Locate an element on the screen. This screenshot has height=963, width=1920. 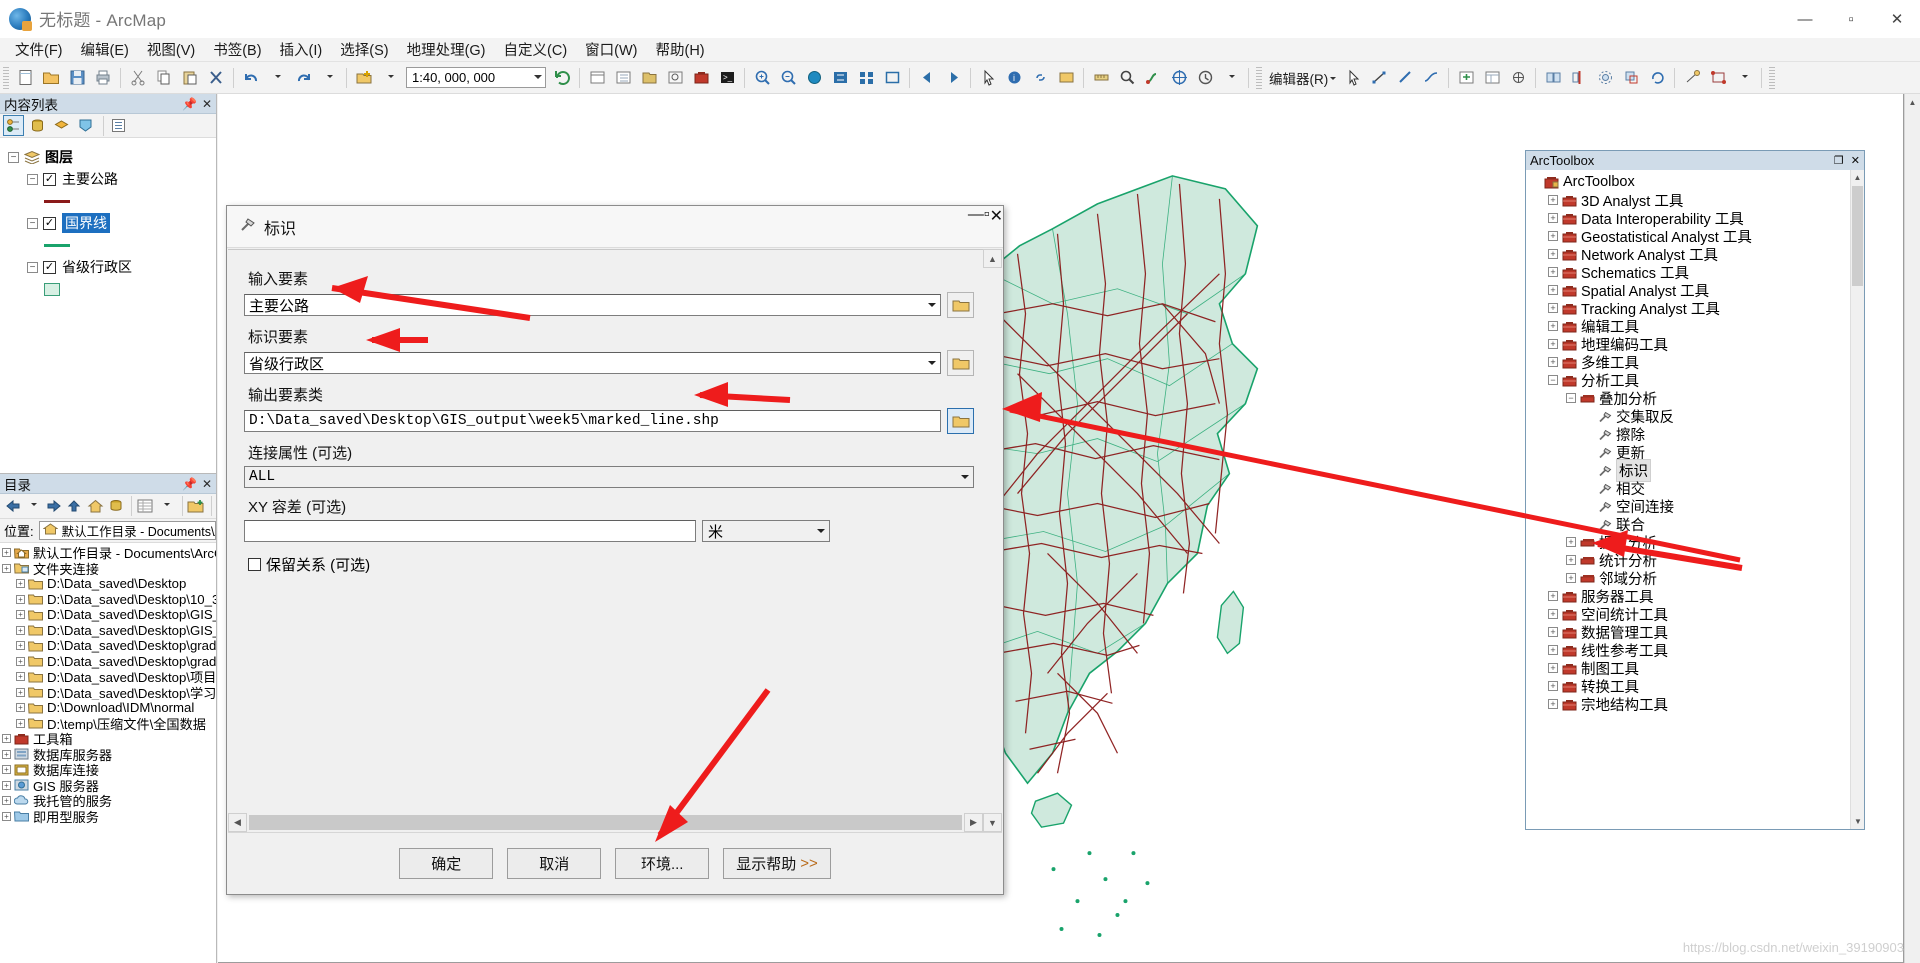
undo-dropdown-icon is located at coordinates (277, 78).